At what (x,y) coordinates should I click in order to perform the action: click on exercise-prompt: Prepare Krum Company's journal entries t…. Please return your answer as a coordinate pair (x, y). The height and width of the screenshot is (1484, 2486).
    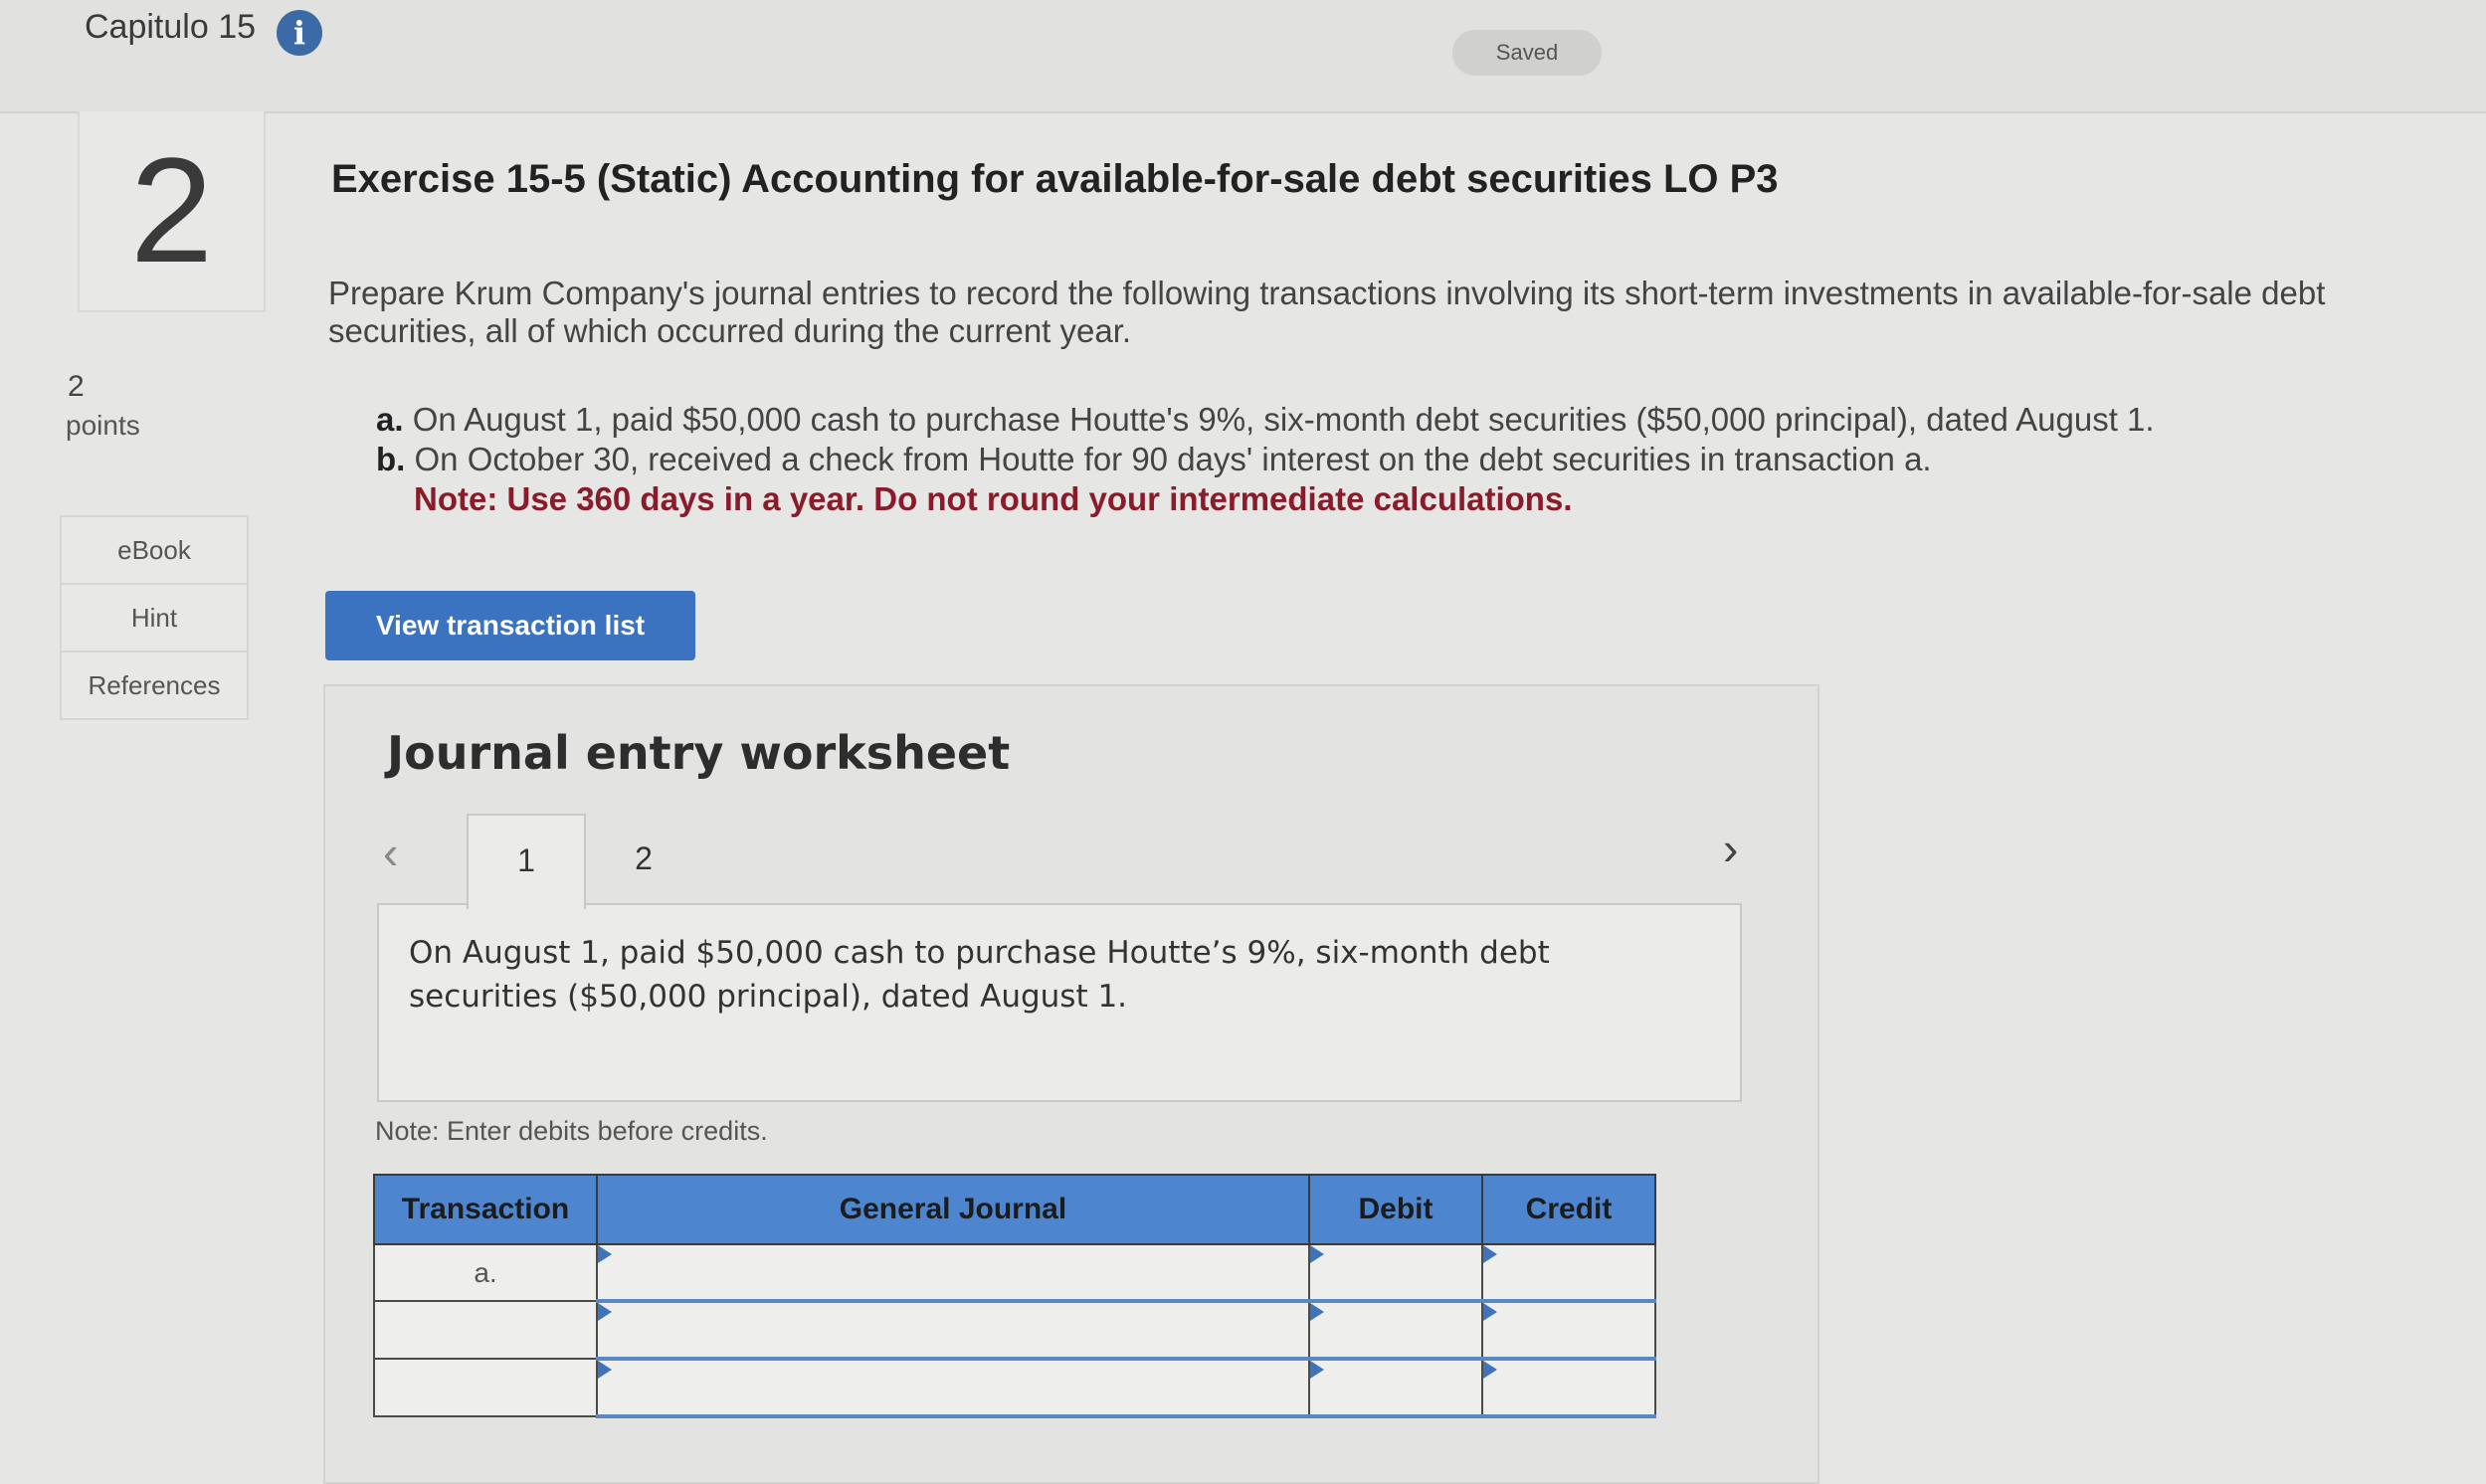
    Looking at the image, I should click on (1327, 312).